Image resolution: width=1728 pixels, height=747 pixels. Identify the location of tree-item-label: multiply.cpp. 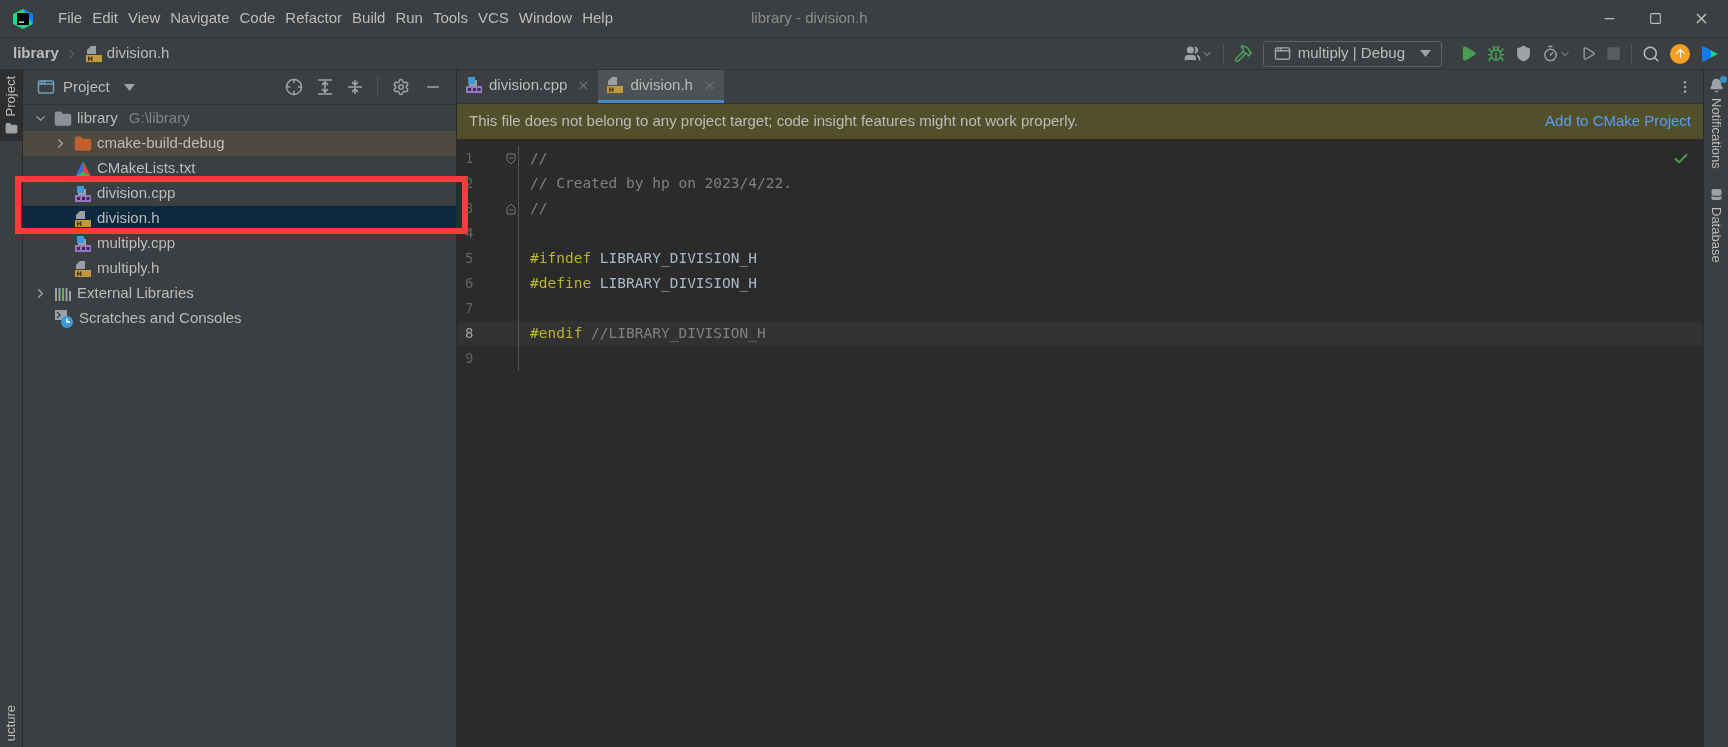
(136, 243).